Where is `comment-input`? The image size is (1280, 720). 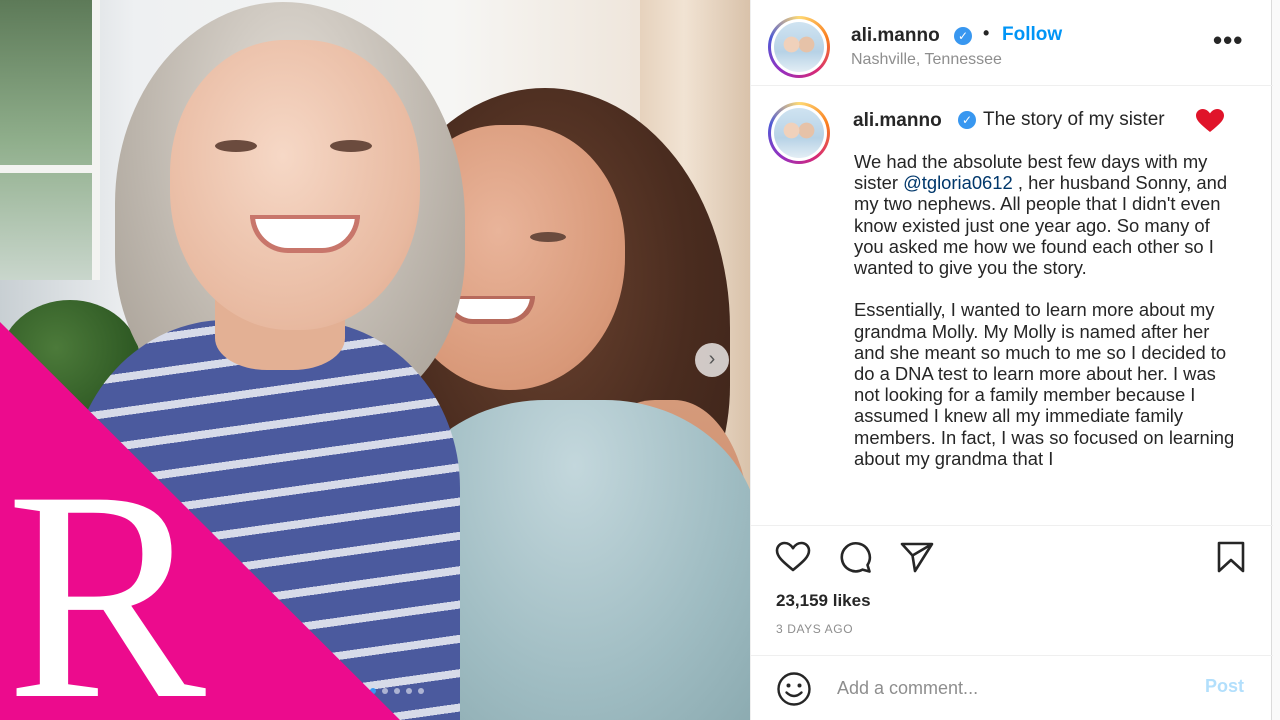
comment-input is located at coordinates (1007, 688).